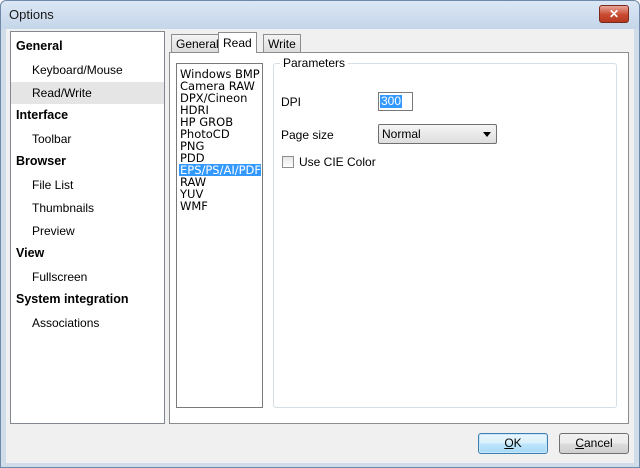 This screenshot has height=468, width=640. What do you see at coordinates (288, 162) in the screenshot?
I see `use-cie-color-checkbox` at bounding box center [288, 162].